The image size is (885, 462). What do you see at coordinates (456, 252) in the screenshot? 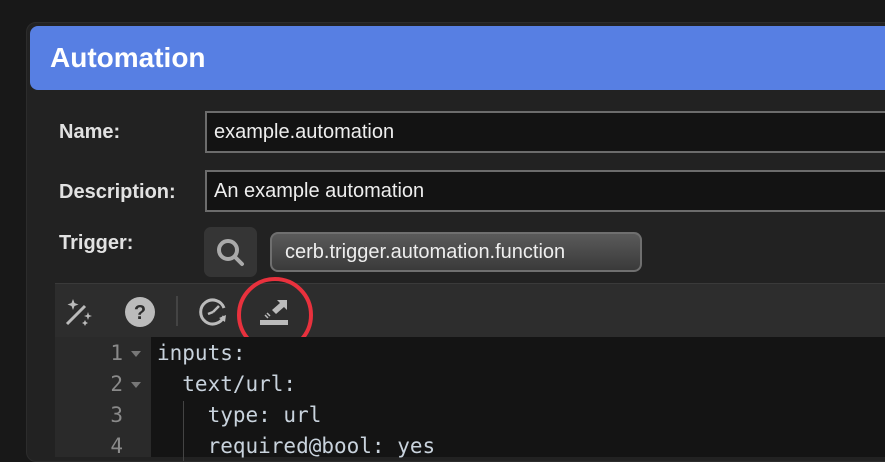
I see `trigger-chip: cerb.trigger.automation.function` at bounding box center [456, 252].